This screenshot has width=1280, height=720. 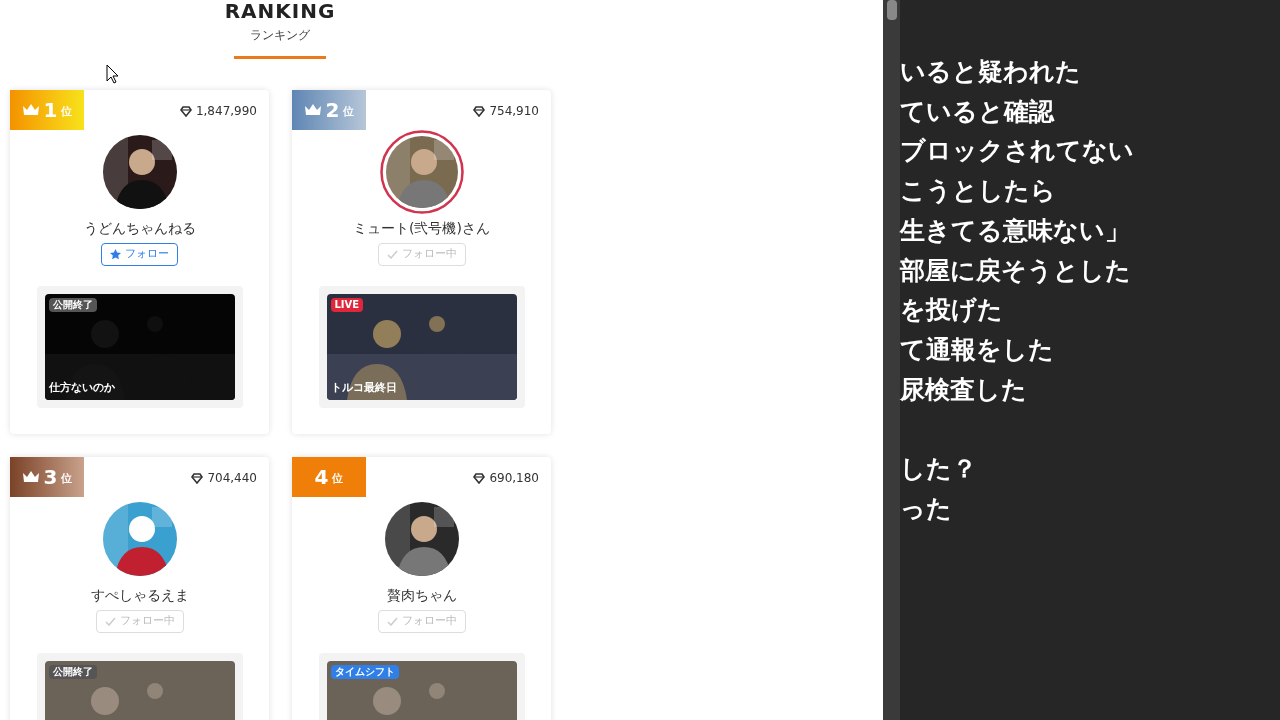 I want to click on text-line: 尿検査した, so click(x=964, y=389).